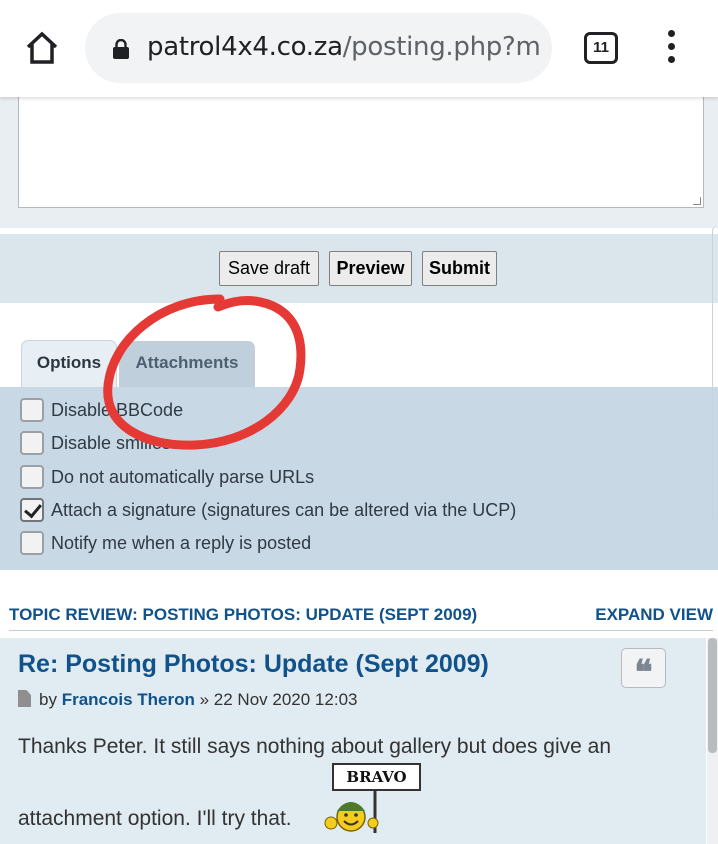  I want to click on browser-toolbar: patrol4x4.co.za/posting.php?m 11, so click(359, 48).